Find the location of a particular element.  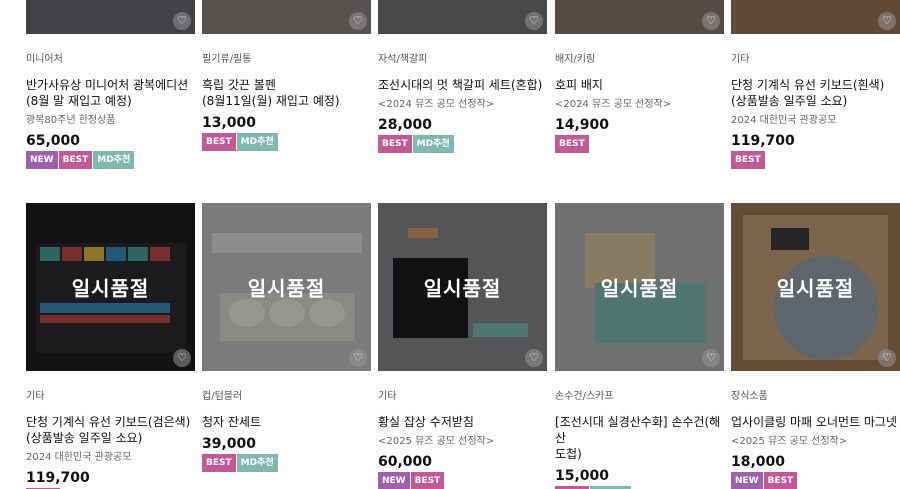

product-title-line: 호피 배지 is located at coordinates (579, 85).